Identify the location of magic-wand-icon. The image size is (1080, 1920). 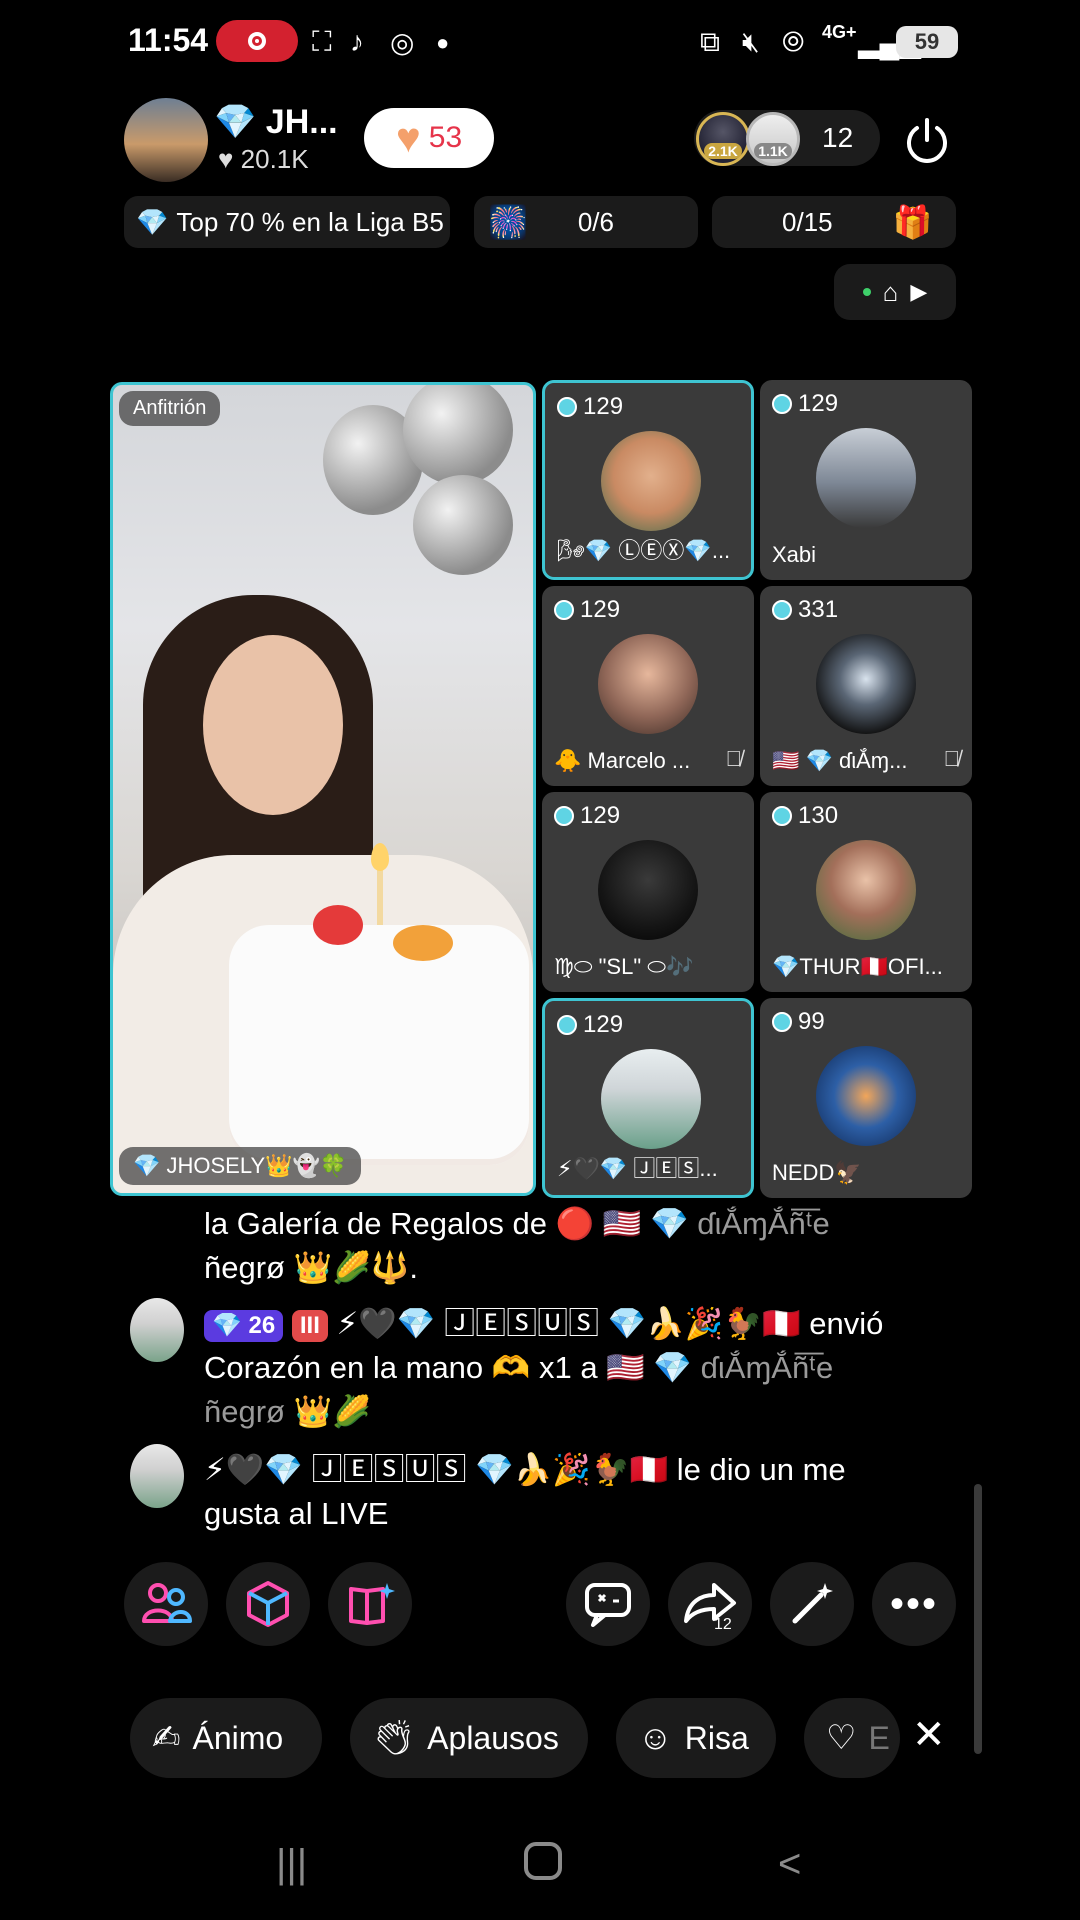
(812, 1603).